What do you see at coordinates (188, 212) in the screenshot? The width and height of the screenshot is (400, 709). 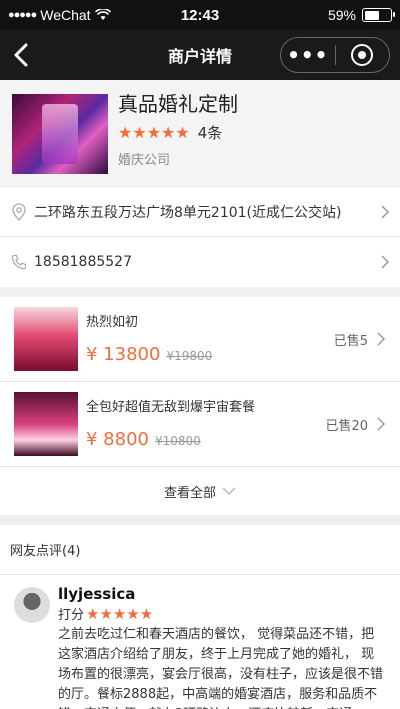 I see `address-text: 二环路东五段万达广场8单元2101(近成仁公交站)` at bounding box center [188, 212].